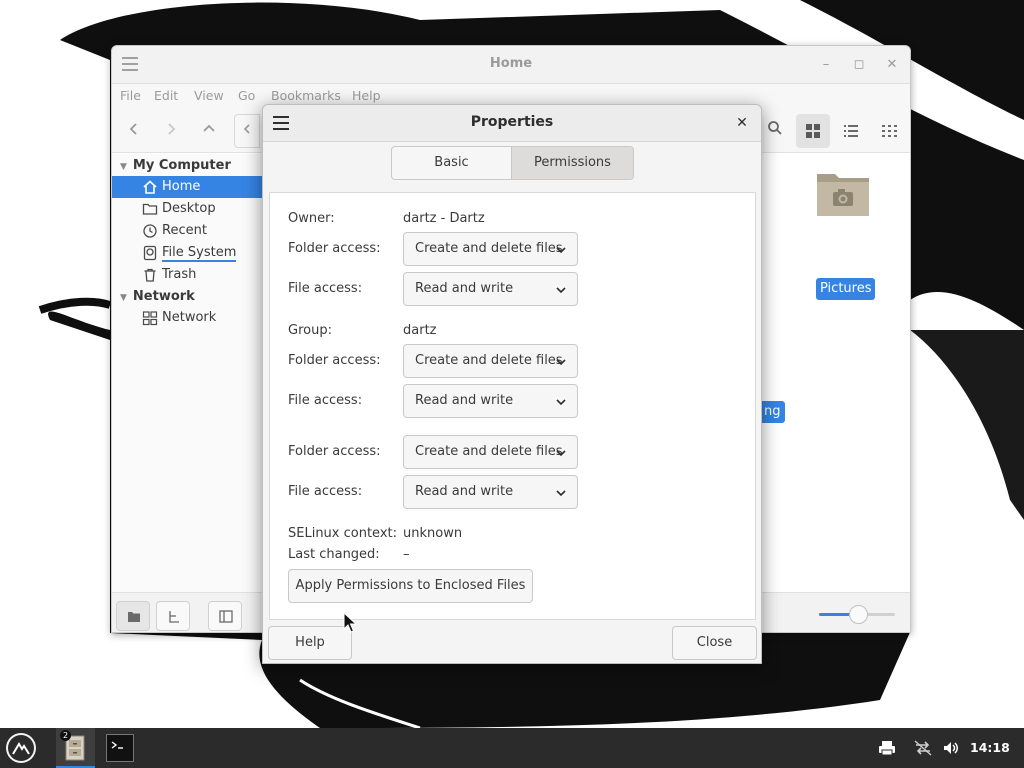 The width and height of the screenshot is (1024, 768). Describe the element at coordinates (311, 218) in the screenshot. I see `owner-label: Owner:` at that location.